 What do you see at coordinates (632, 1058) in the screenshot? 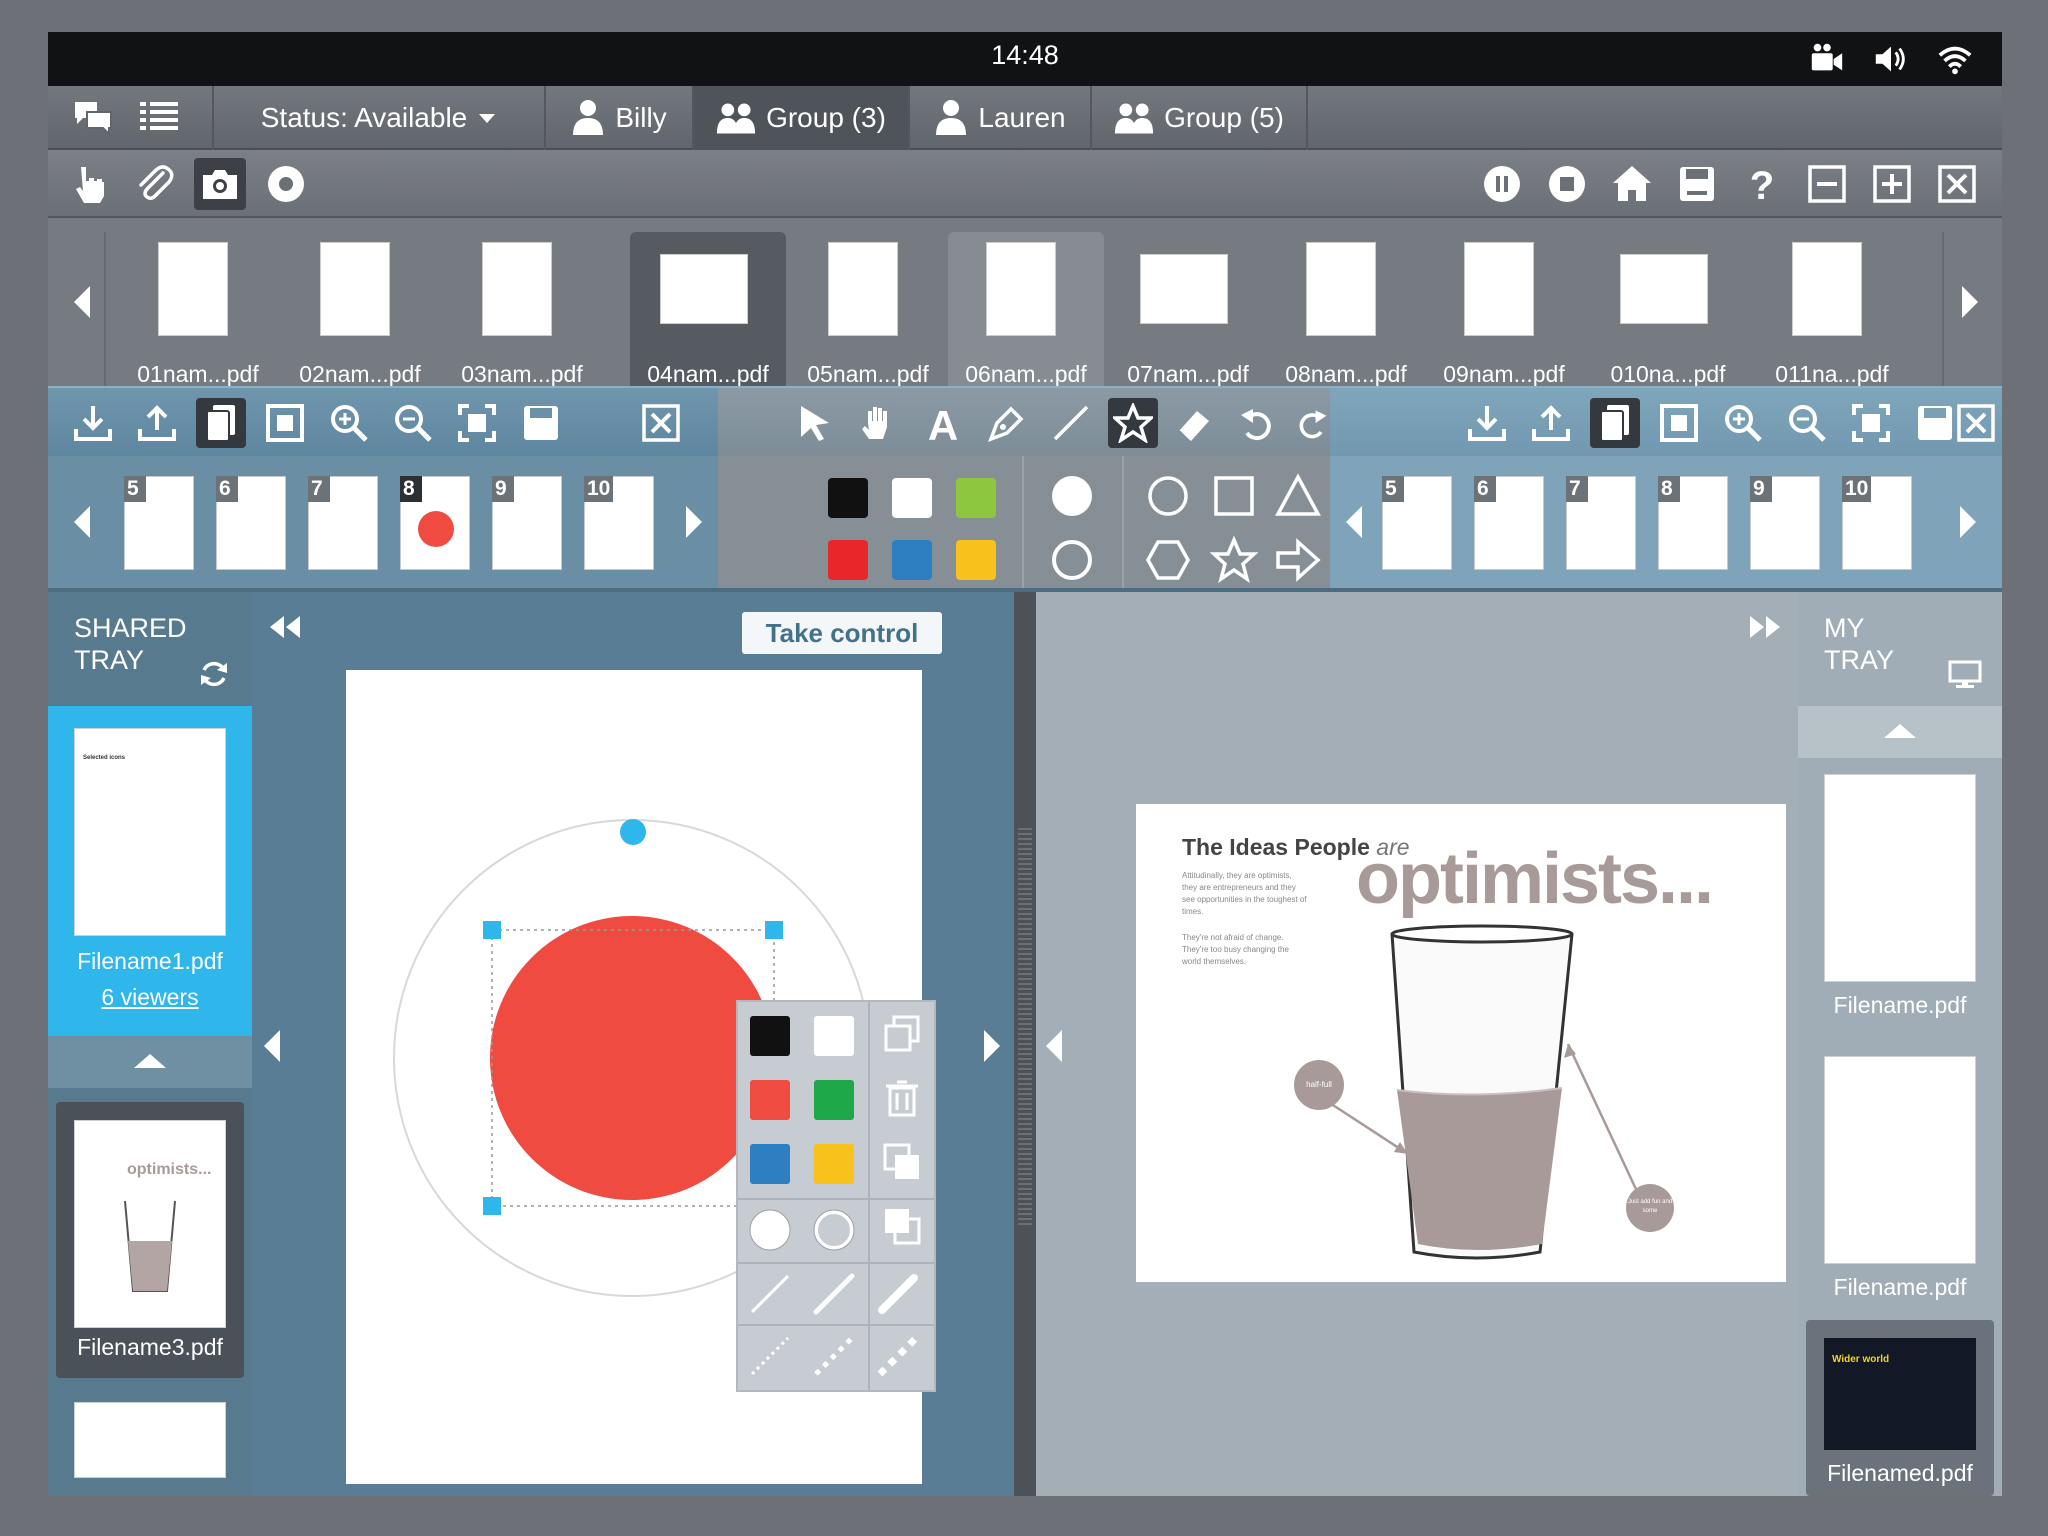
I see `red-circle-shape` at bounding box center [632, 1058].